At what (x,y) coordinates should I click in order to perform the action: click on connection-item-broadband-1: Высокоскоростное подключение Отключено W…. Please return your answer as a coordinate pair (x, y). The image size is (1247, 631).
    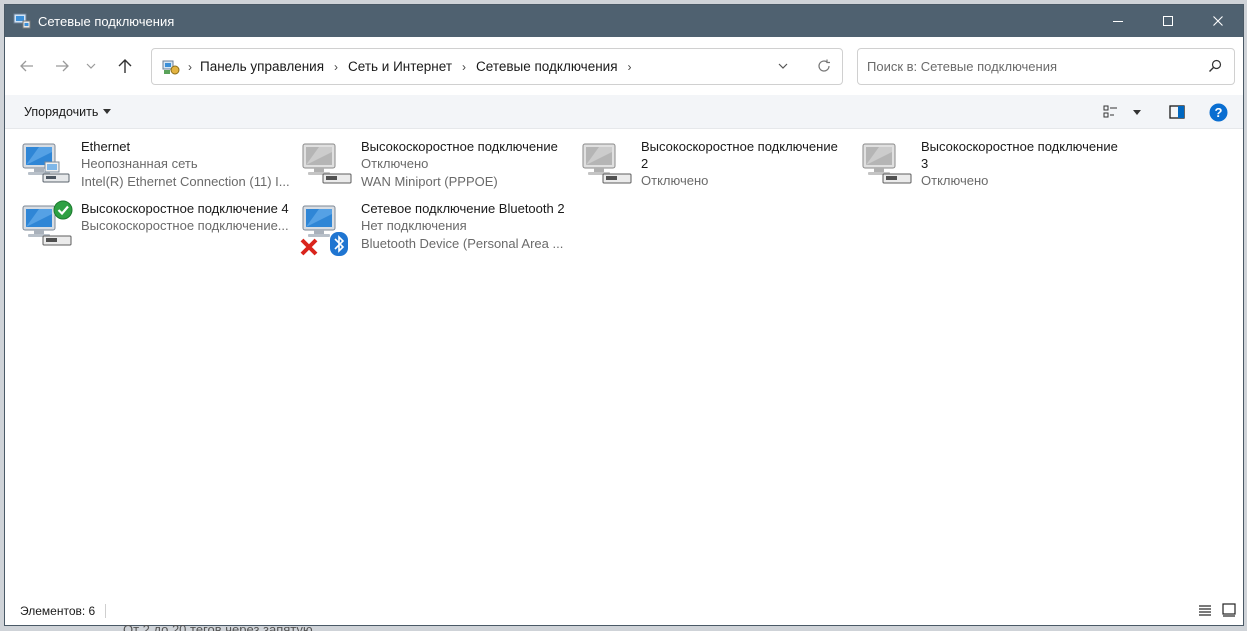
    Looking at the image, I should click on (425, 168).